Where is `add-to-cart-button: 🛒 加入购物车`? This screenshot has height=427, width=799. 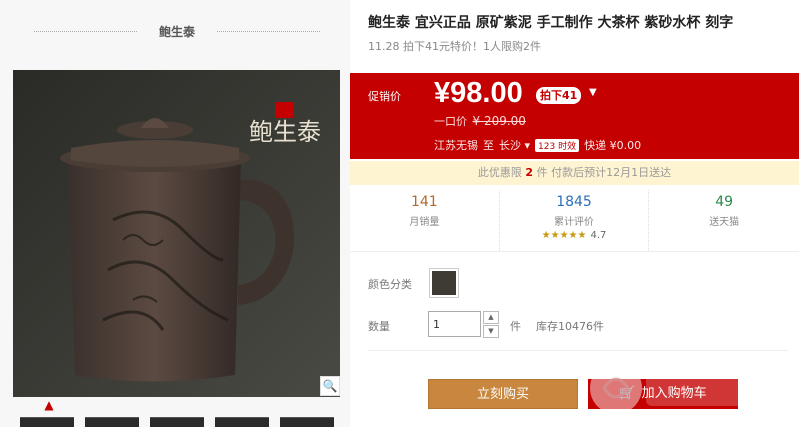 add-to-cart-button: 🛒 加入购物车 is located at coordinates (663, 394).